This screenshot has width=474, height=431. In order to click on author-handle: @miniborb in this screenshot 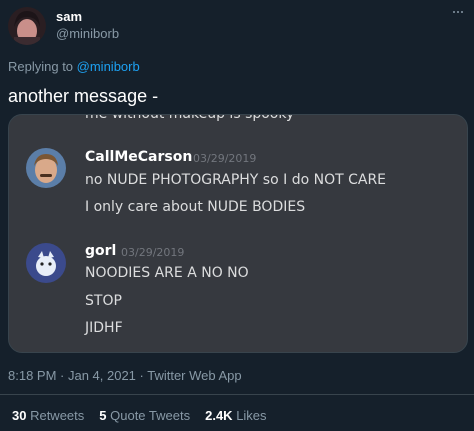, I will do `click(87, 33)`.